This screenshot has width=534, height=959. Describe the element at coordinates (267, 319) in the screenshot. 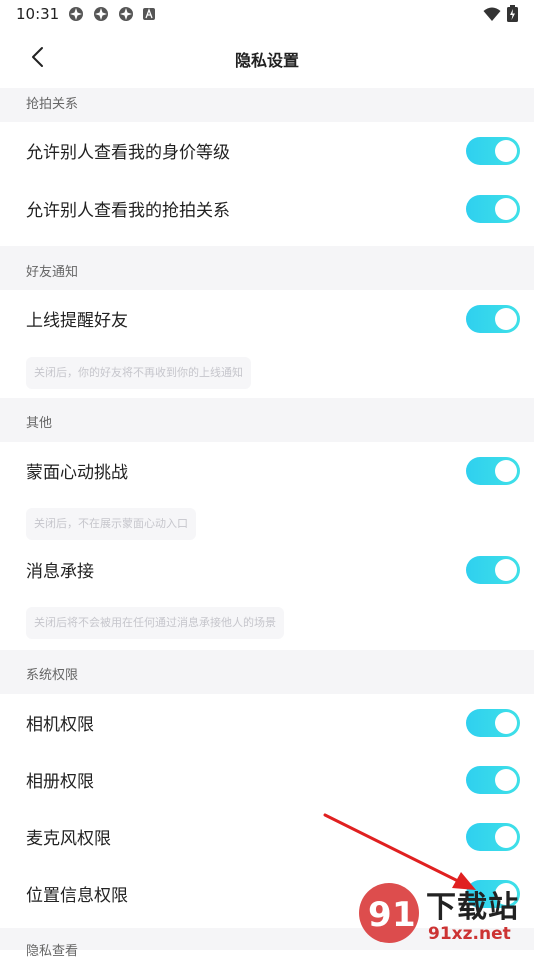

I see `setting-row-online-remind: 上线提醒好友` at that location.